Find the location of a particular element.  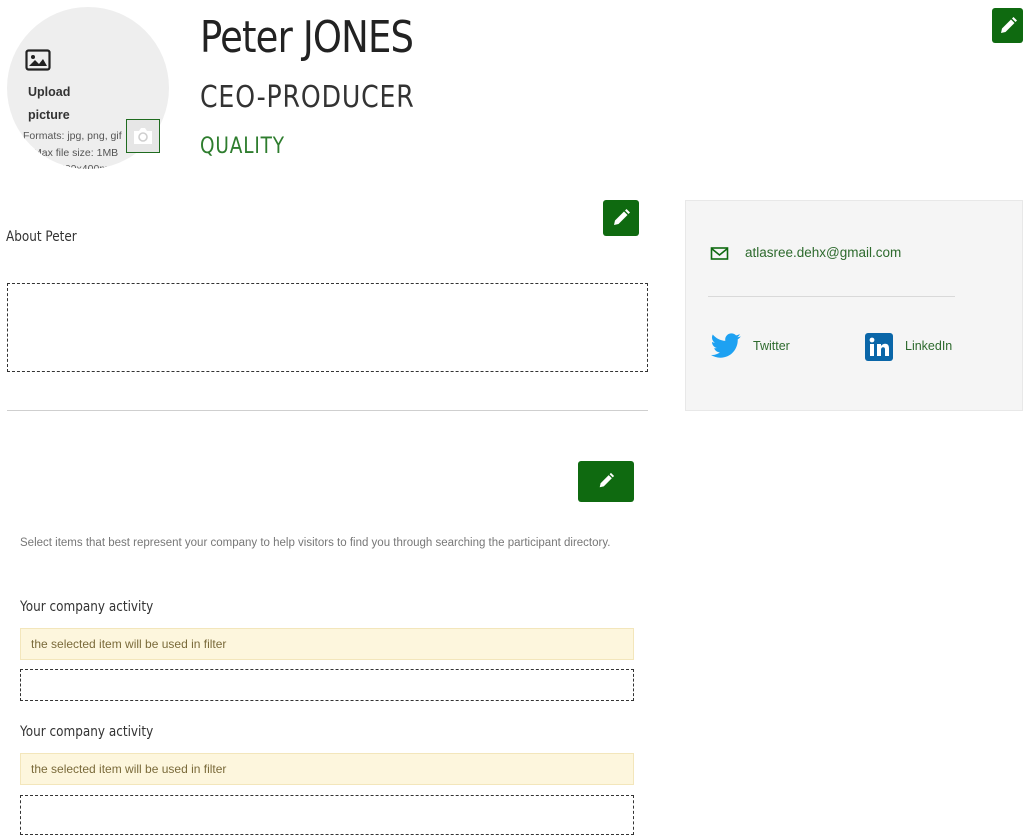

section-divider is located at coordinates (327, 410).